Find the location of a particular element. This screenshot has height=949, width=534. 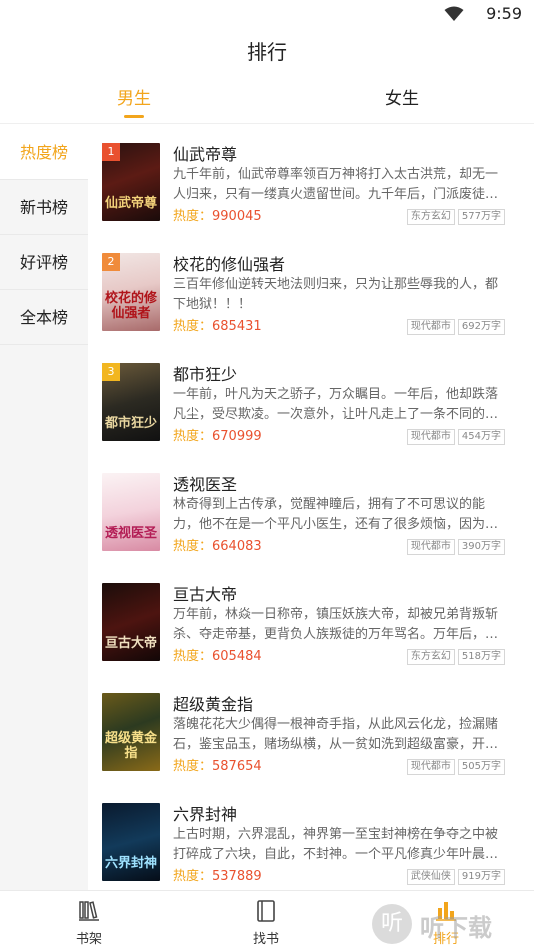

heat-value: 664083 is located at coordinates (237, 546).